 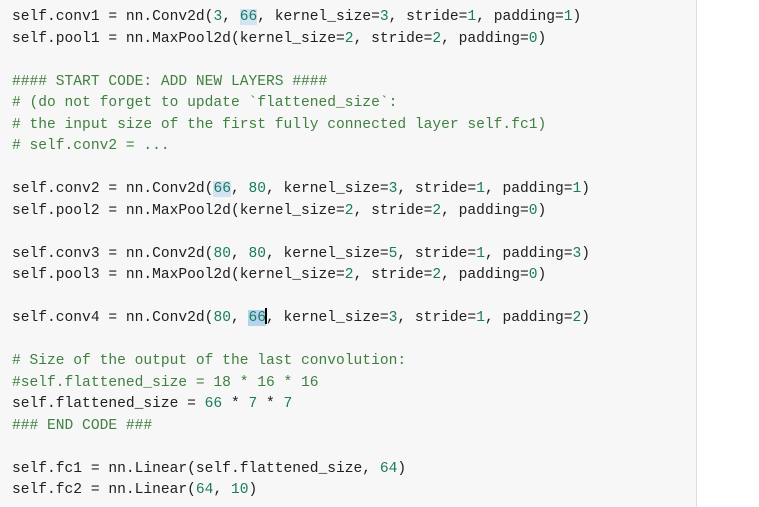 I want to click on code-token: self.conv3 = nn.Conv2d(, so click(x=113, y=253).